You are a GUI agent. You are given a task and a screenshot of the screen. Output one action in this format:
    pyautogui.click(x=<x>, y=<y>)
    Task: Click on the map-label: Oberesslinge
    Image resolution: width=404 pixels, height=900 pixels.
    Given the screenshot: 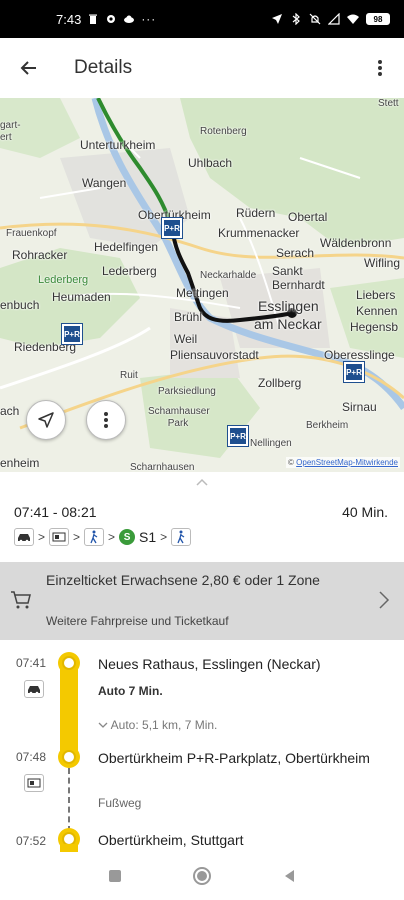 What is the action you would take?
    pyautogui.click(x=359, y=355)
    